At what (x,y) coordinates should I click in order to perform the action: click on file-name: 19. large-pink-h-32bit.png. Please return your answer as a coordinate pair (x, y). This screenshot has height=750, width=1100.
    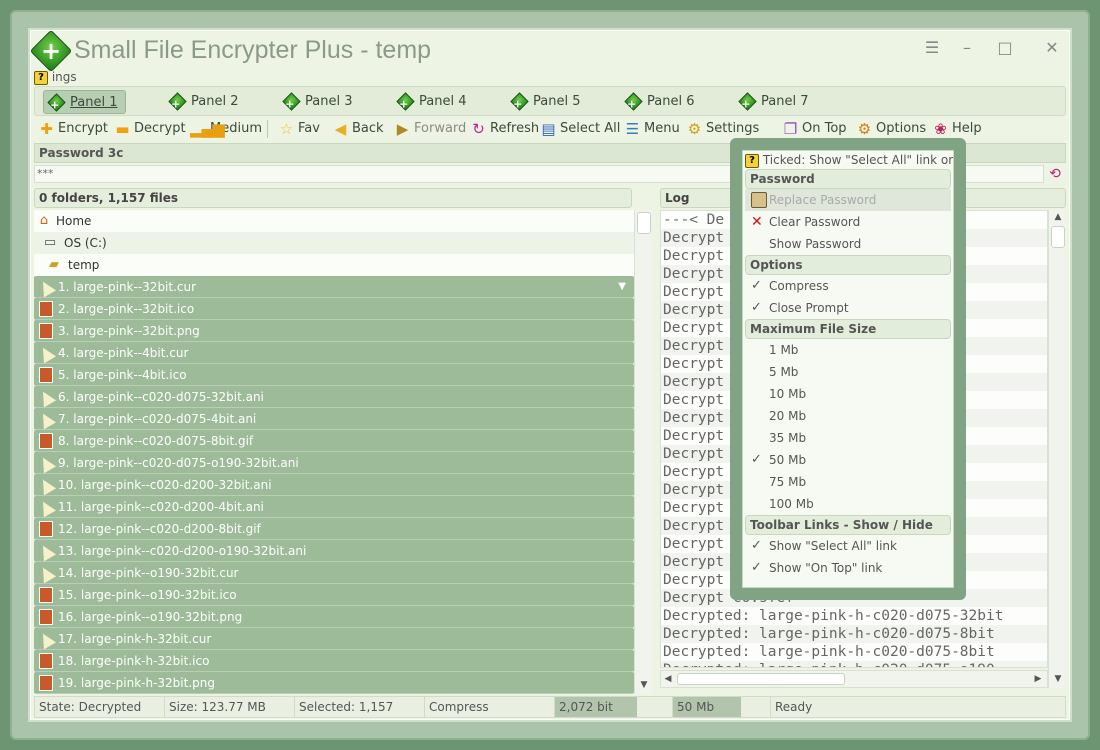
    Looking at the image, I should click on (136, 683).